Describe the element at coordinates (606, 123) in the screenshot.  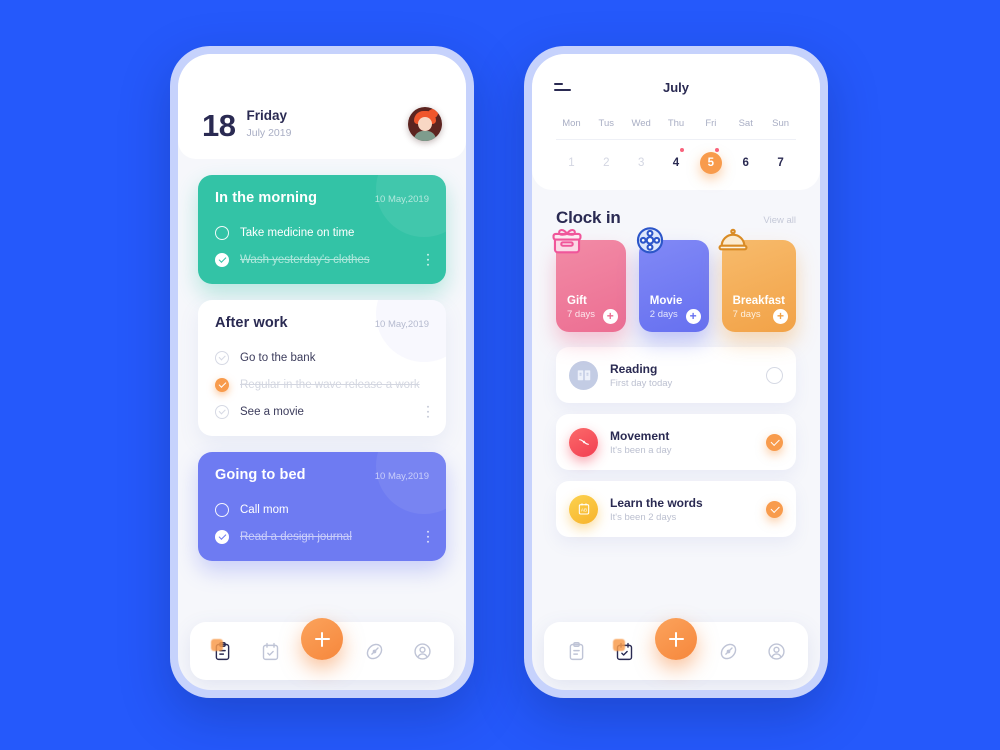
I see `weekday-label: Tus` at that location.